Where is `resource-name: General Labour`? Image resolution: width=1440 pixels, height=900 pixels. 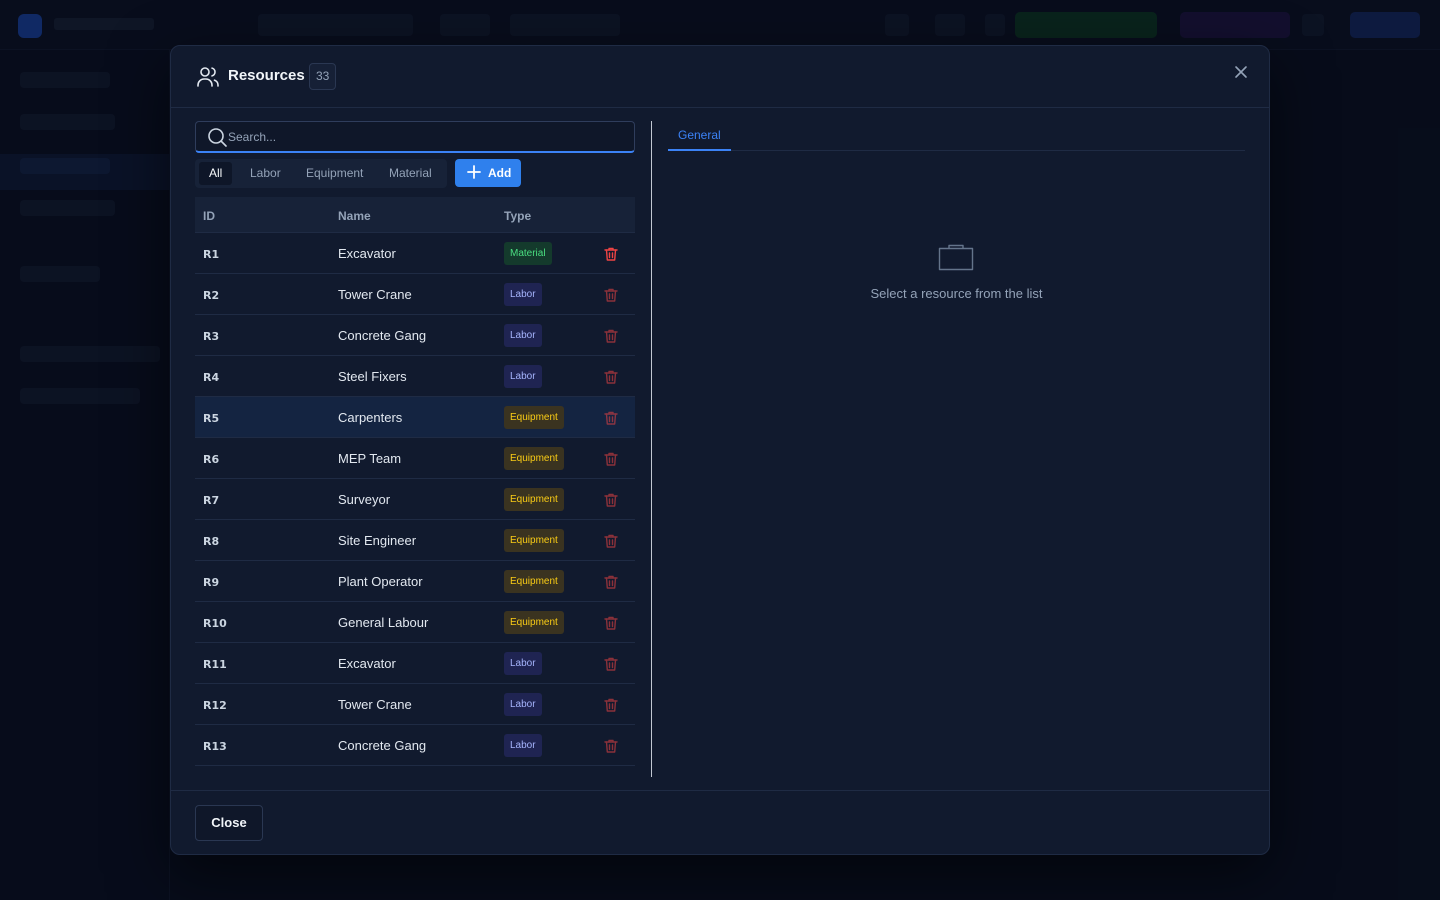 resource-name: General Labour is located at coordinates (383, 622).